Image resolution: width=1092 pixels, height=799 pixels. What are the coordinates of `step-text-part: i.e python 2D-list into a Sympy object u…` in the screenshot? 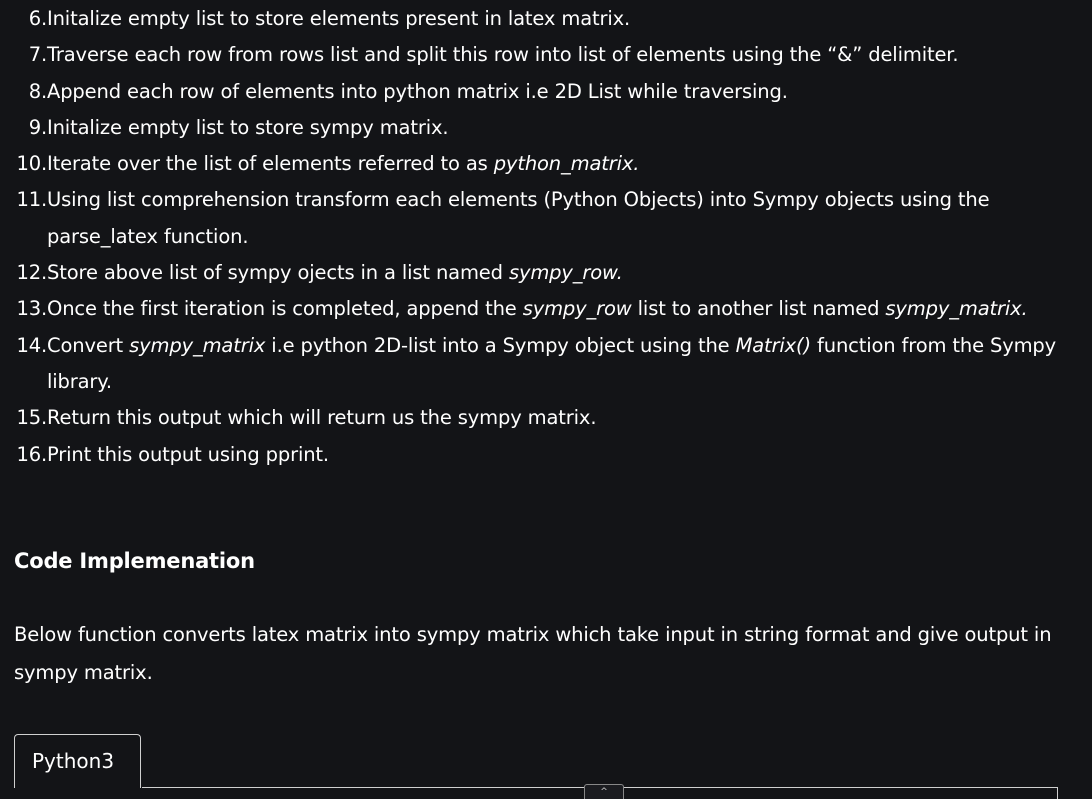 It's located at (500, 345).